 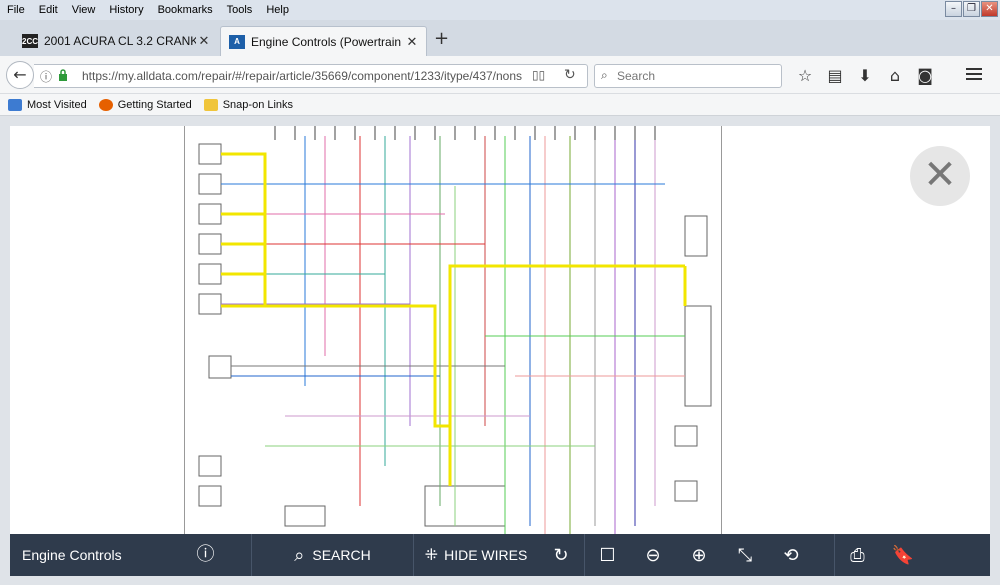 What do you see at coordinates (154, 104) in the screenshot?
I see `bookmark-label: Getting Started` at bounding box center [154, 104].